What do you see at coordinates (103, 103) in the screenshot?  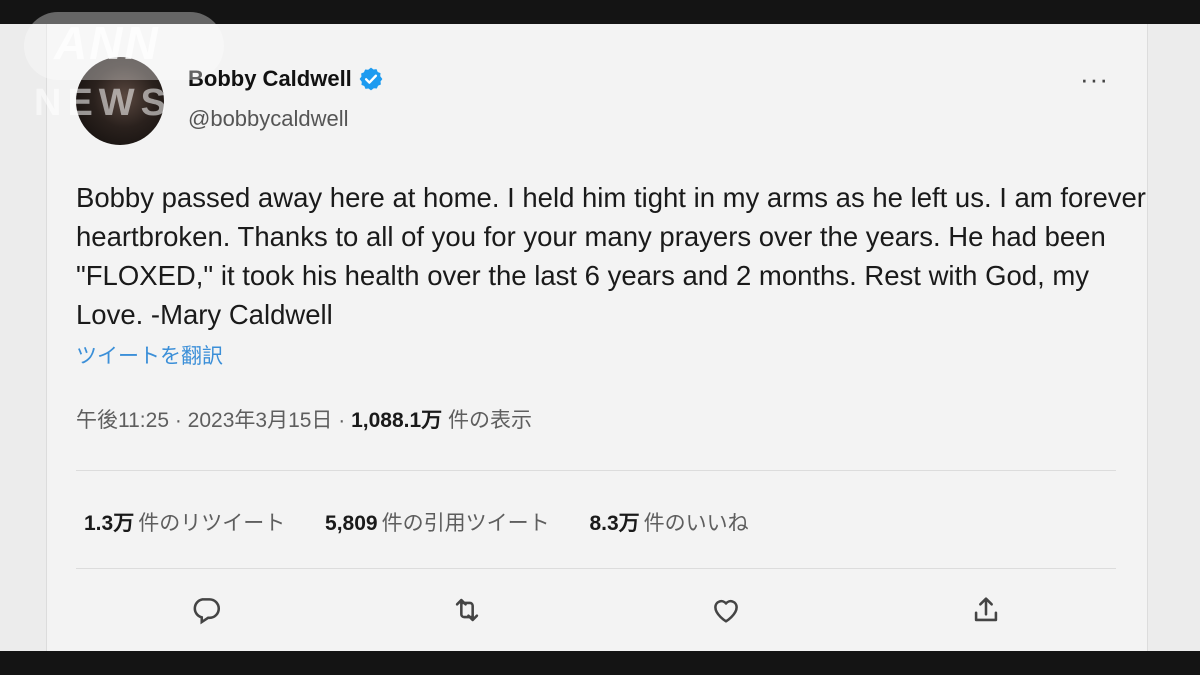 I see `watermark-news: NEWS` at bounding box center [103, 103].